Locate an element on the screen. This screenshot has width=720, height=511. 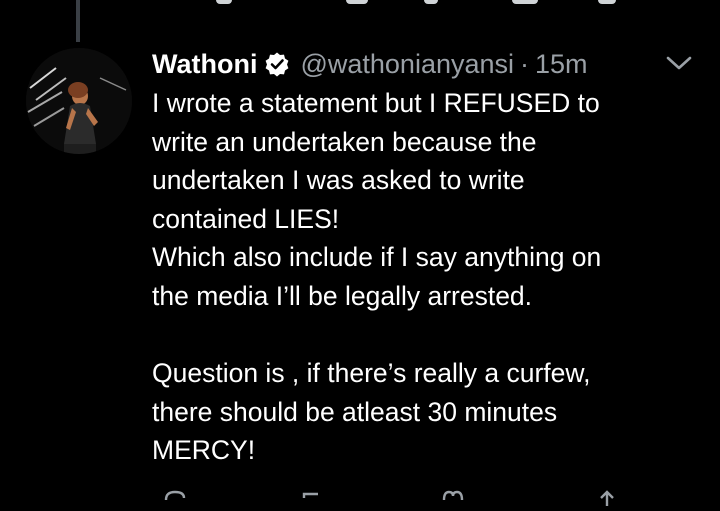
retweet-icon is located at coordinates (315, 496).